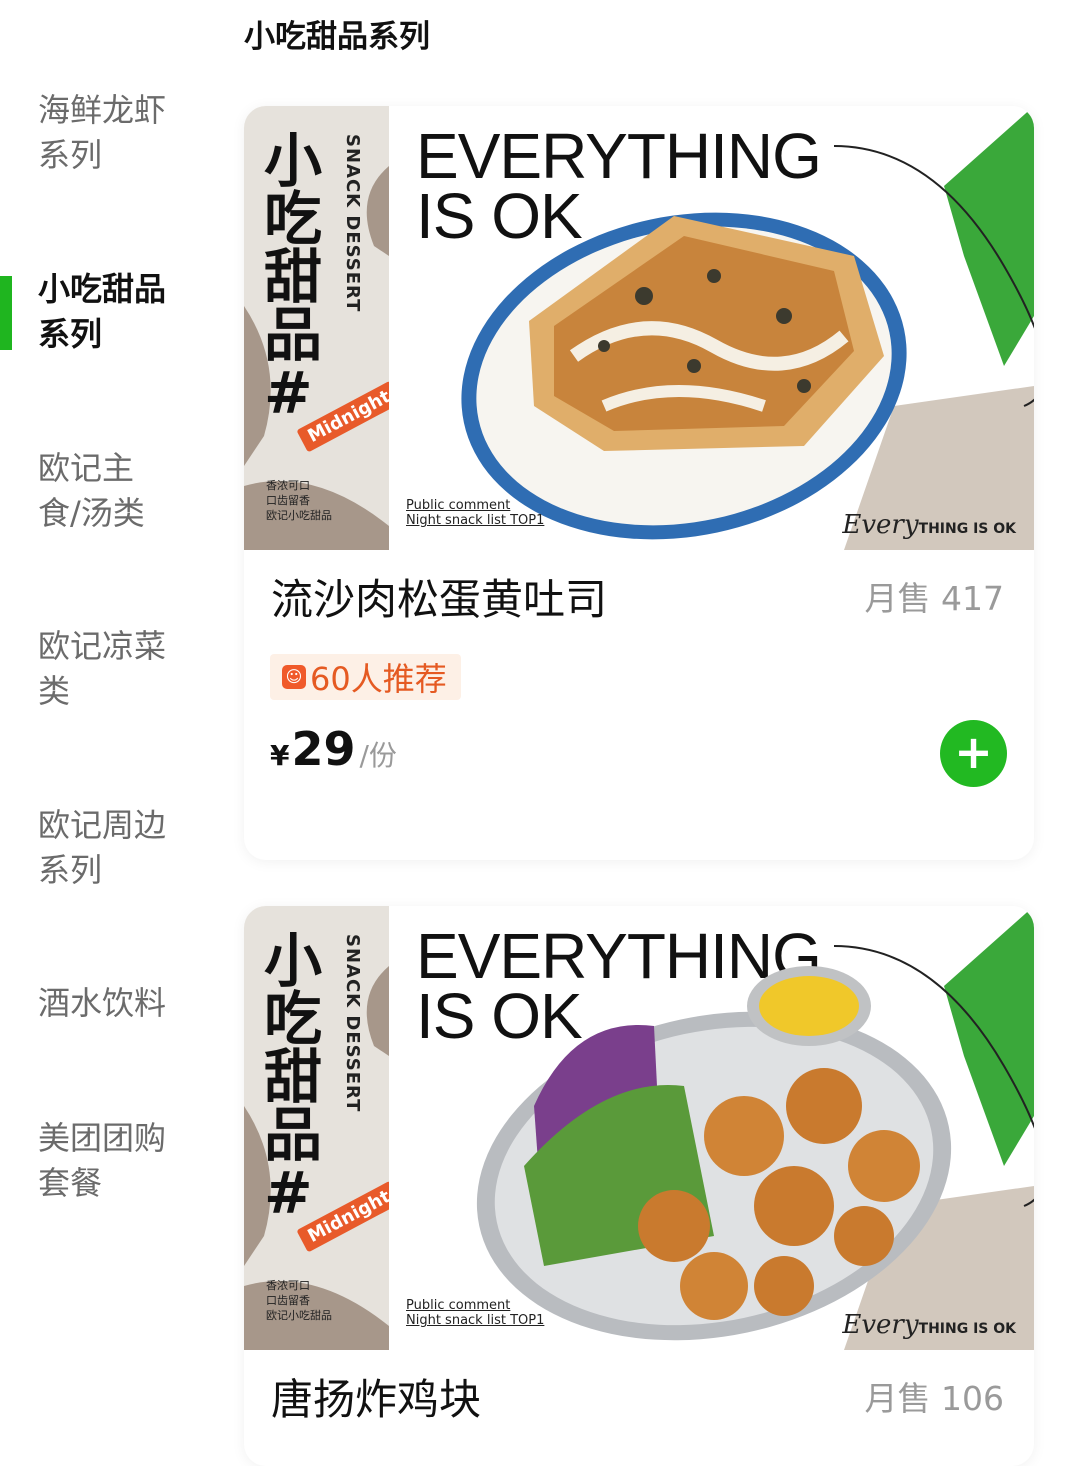 The height and width of the screenshot is (1466, 1080). Describe the element at coordinates (280, 755) in the screenshot. I see `currency-symbol: ¥` at that location.